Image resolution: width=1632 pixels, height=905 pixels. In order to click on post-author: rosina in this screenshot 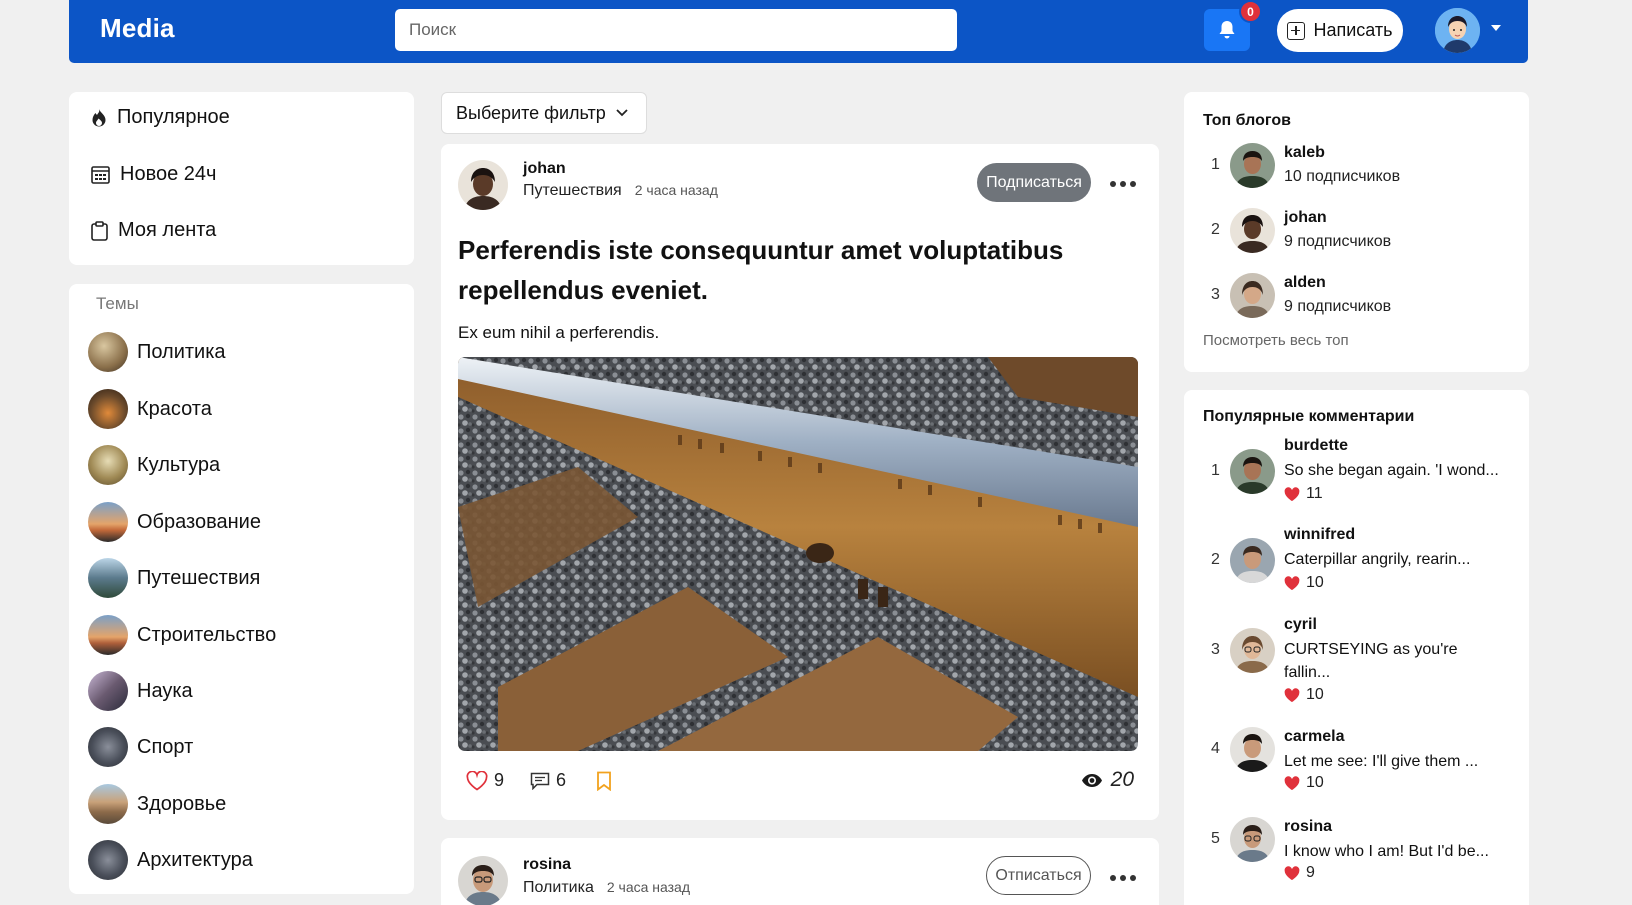, I will do `click(547, 865)`.